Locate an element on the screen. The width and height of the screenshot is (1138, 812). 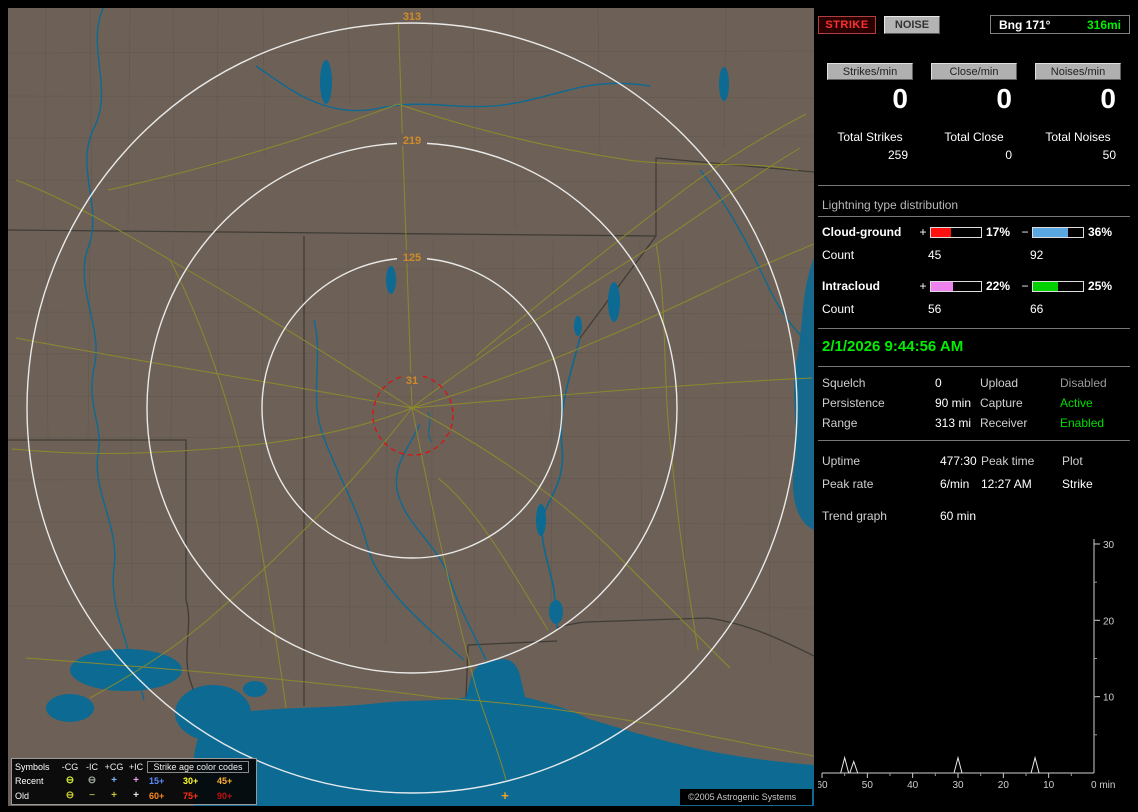
squelch-label: Squelch is located at coordinates (844, 383).